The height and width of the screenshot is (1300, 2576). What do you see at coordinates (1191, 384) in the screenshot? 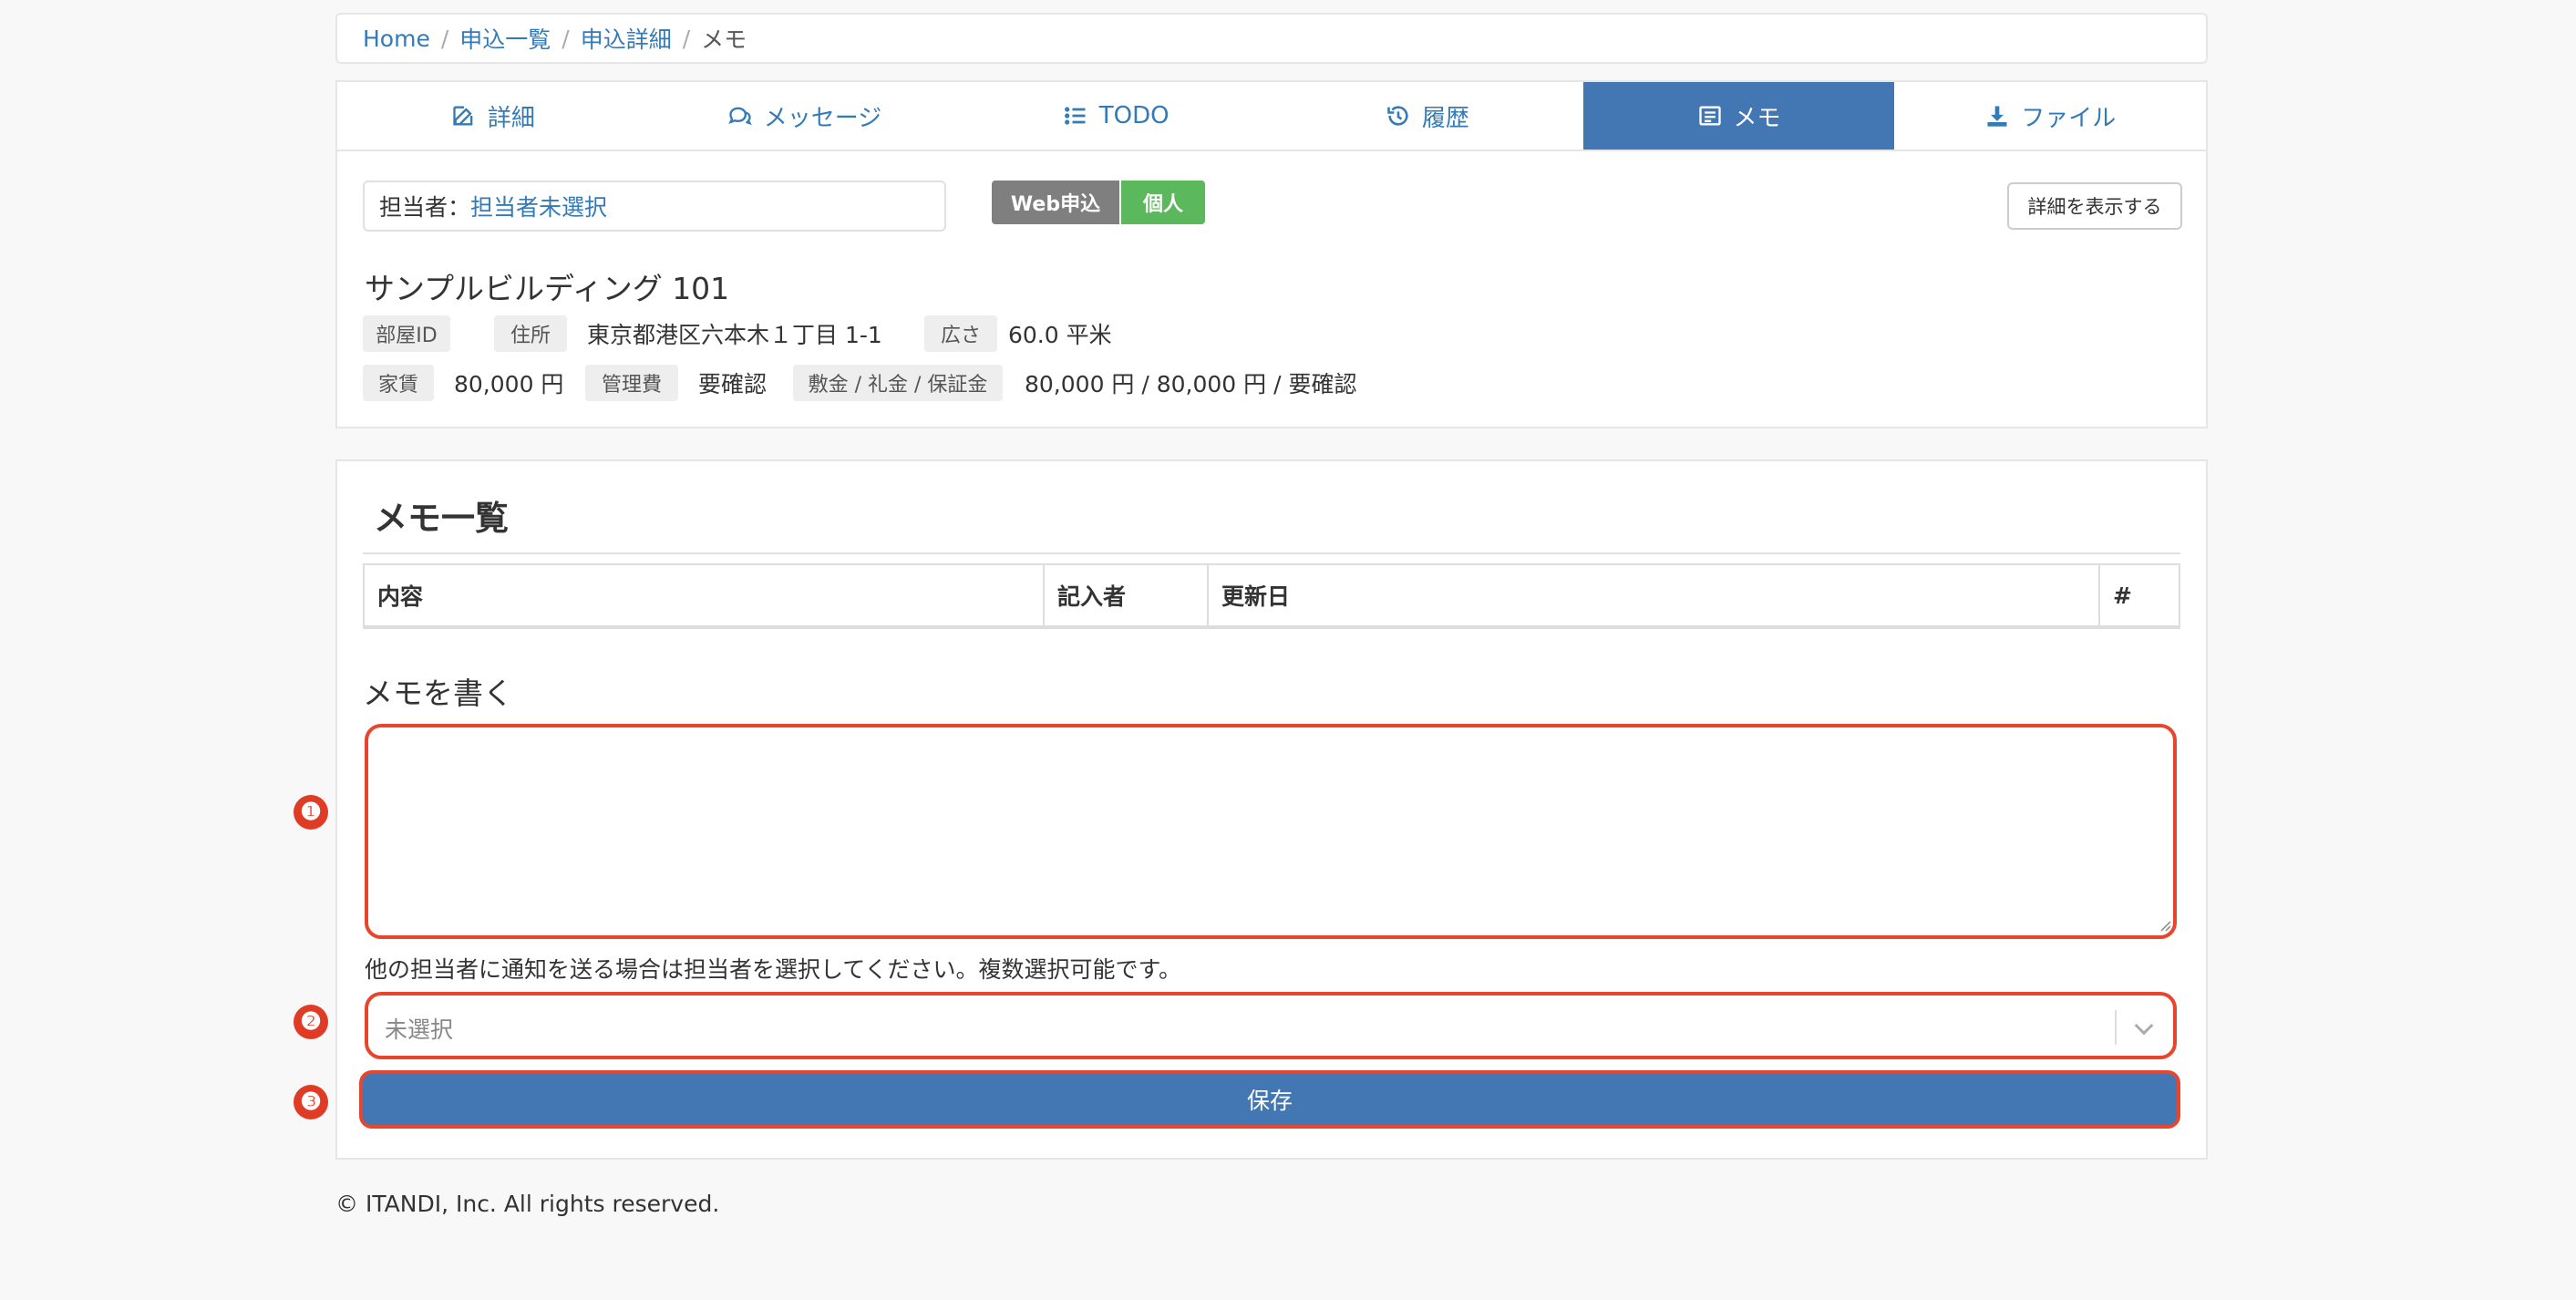
I see `deposit-key-money-value: 80,000 円 / 80,000 円 / 要確認` at bounding box center [1191, 384].